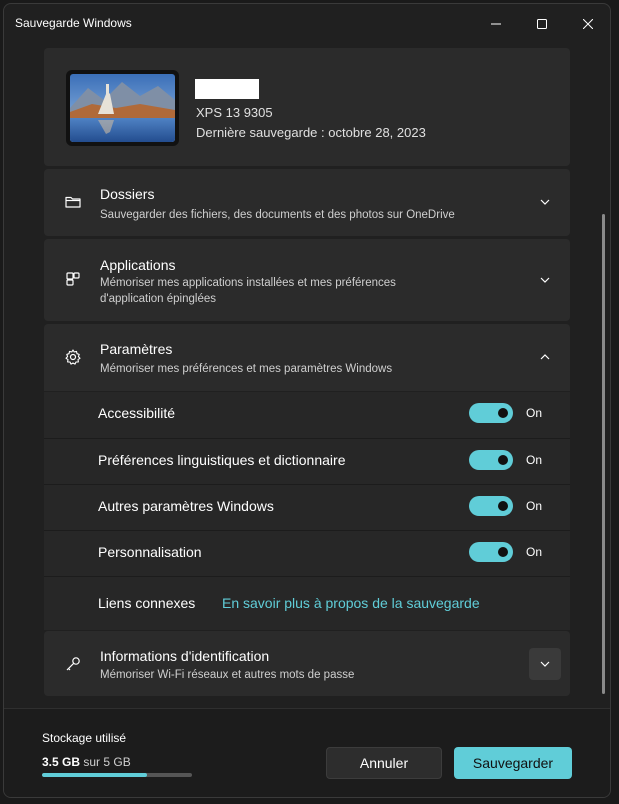 This screenshot has height=804, width=619. I want to click on storage-usage: 3.5 GB sur 5 GB, so click(86, 762).